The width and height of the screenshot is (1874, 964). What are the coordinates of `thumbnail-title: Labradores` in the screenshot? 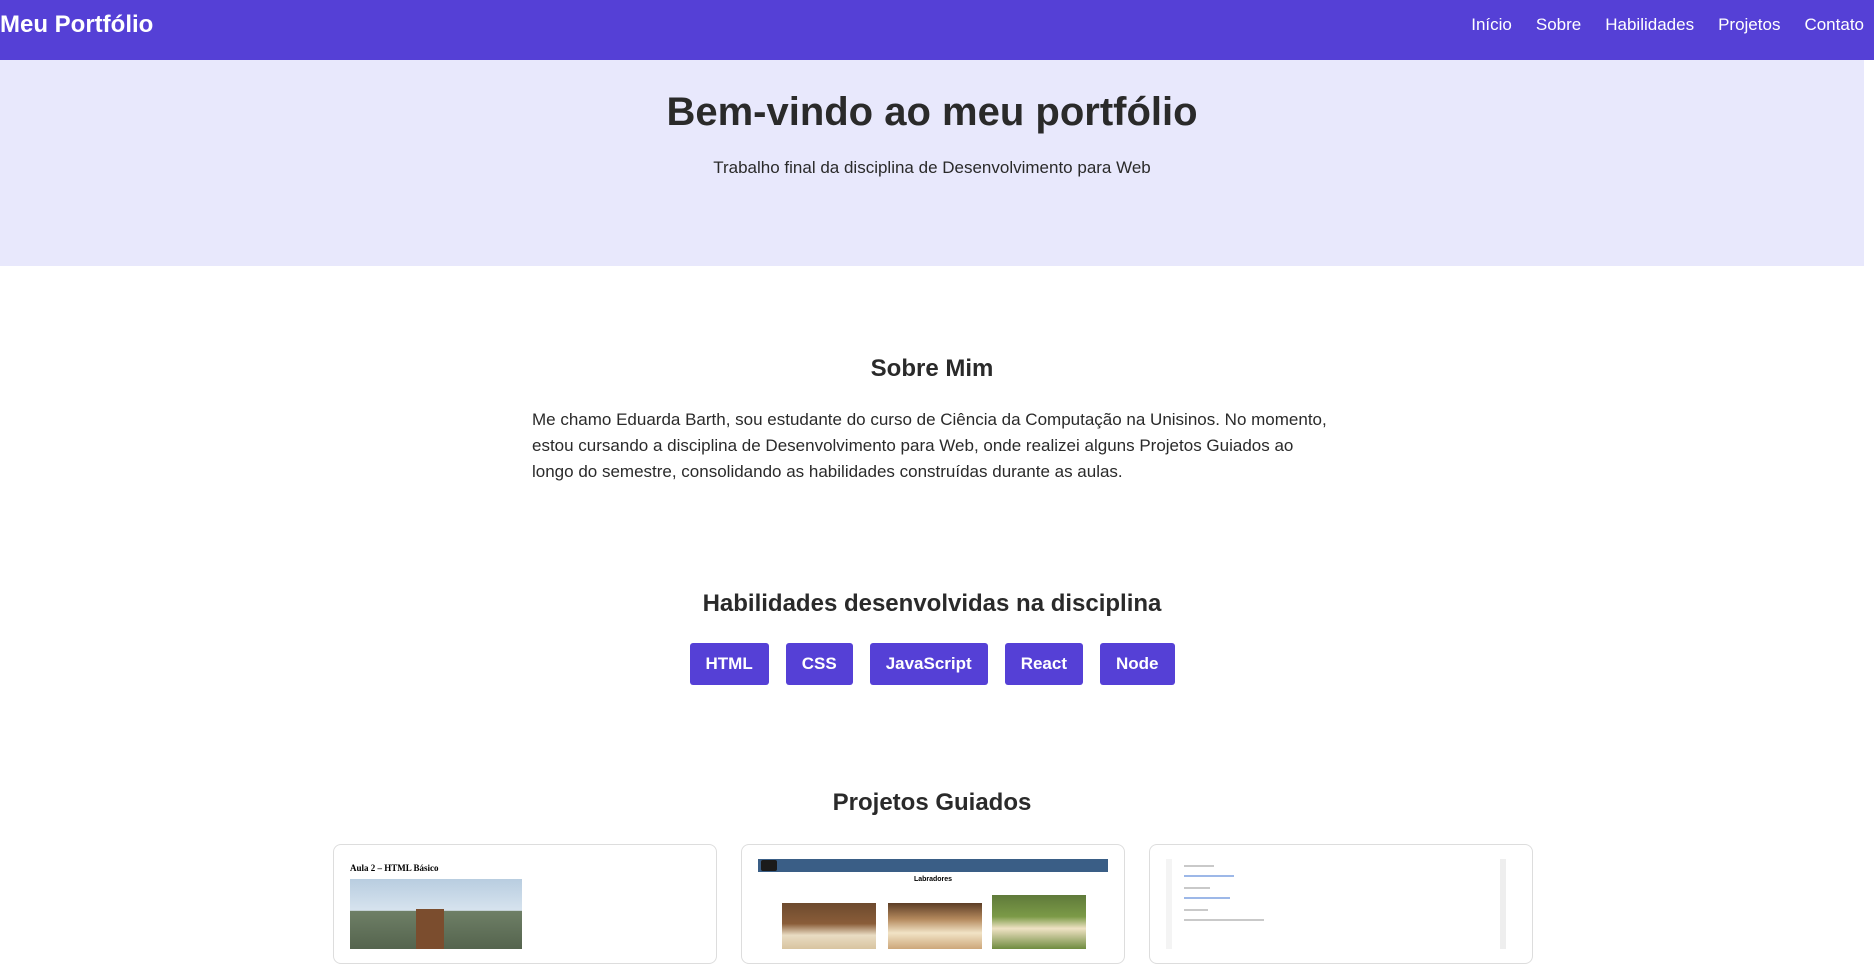 It's located at (933, 879).